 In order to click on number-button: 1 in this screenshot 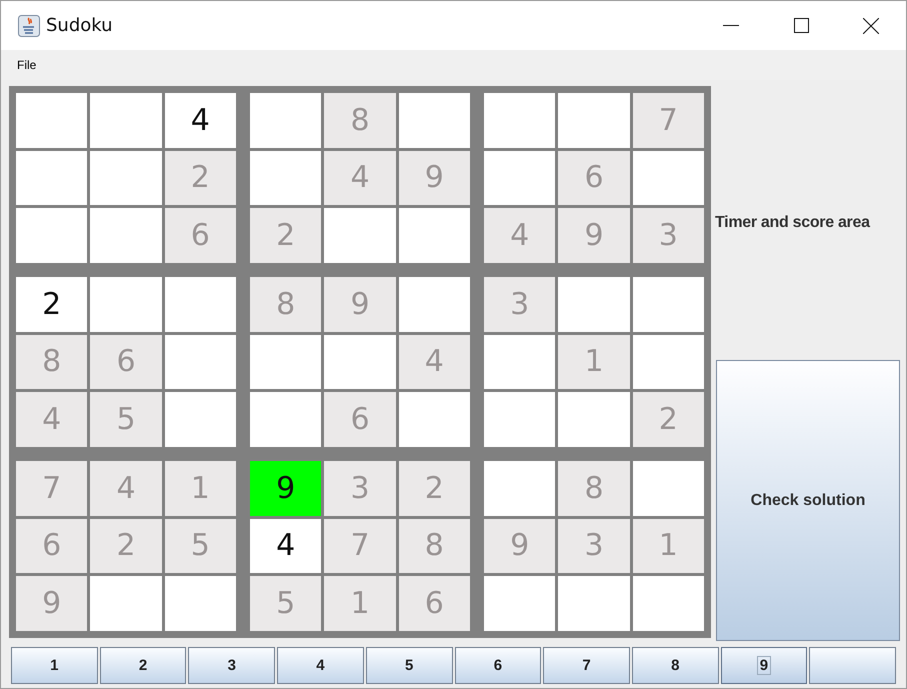, I will do `click(54, 665)`.